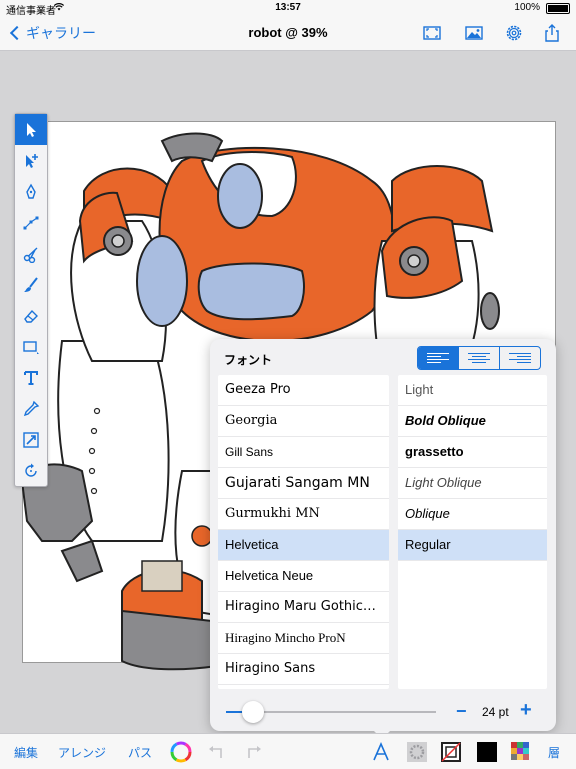  Describe the element at coordinates (474, 33) in the screenshot. I see `image-icon` at that location.